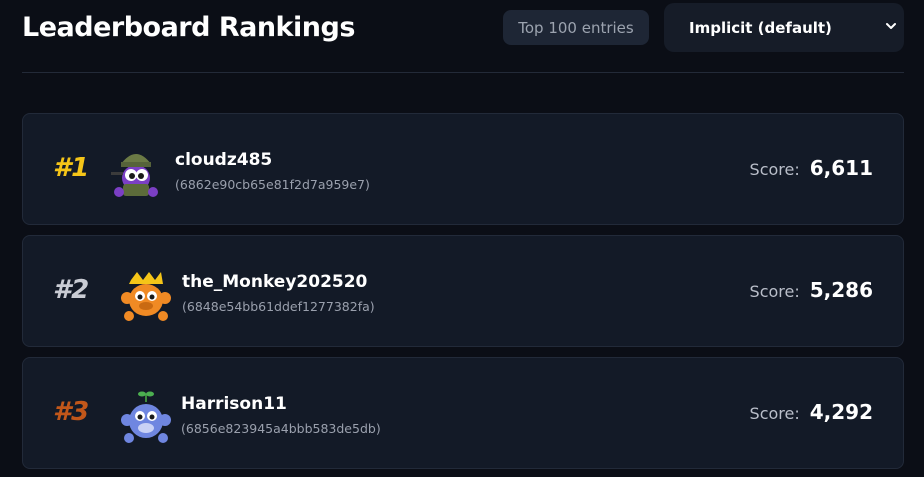 The image size is (924, 477). What do you see at coordinates (146, 296) in the screenshot?
I see `orange-monkey-crown-icon` at bounding box center [146, 296].